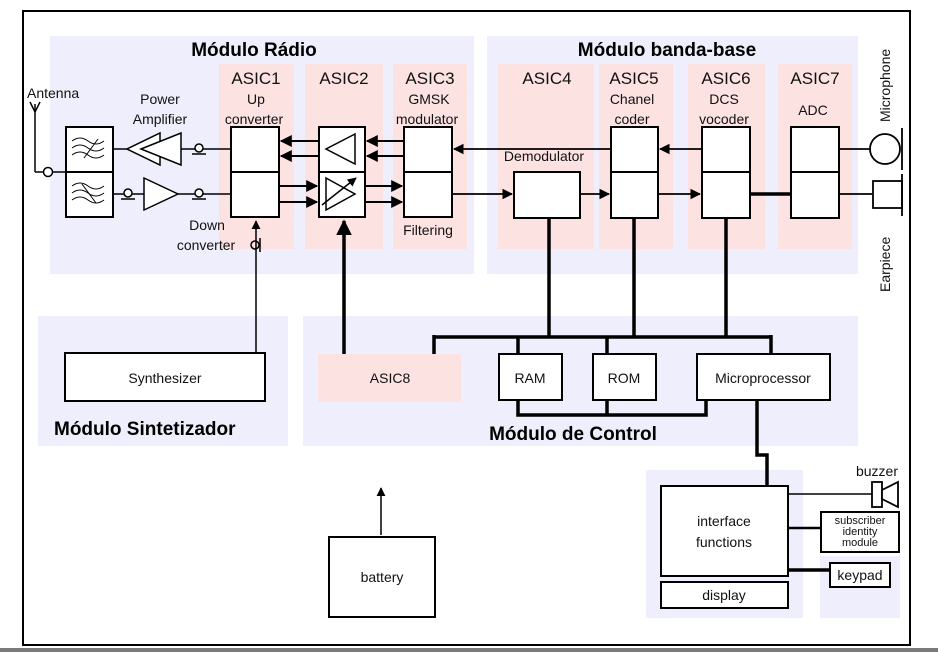  I want to click on amplifier-label: Amplifier, so click(160, 119).